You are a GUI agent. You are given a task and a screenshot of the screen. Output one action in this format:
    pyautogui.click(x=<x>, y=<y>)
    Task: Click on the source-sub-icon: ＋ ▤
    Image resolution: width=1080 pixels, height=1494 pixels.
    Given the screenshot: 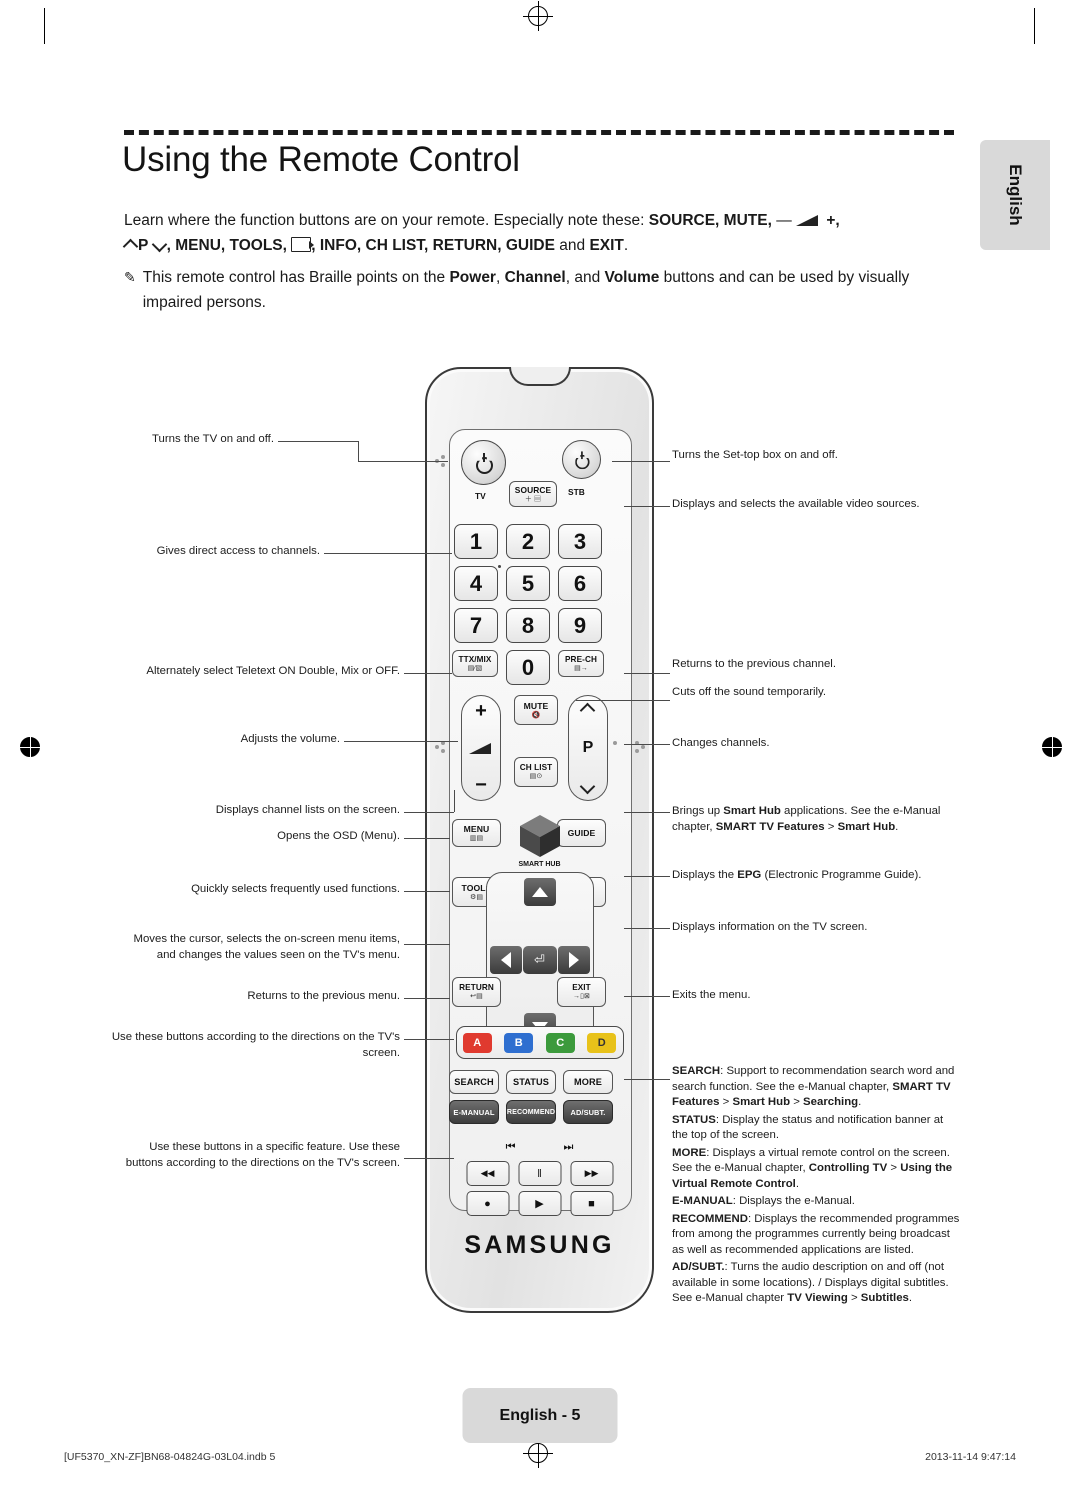 What is the action you would take?
    pyautogui.click(x=533, y=499)
    